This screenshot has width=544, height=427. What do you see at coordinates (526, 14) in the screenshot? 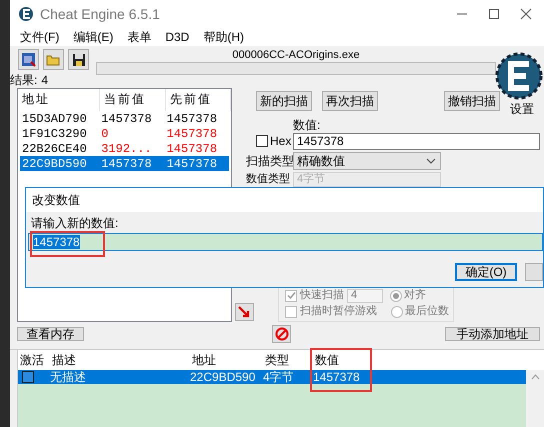
I see `close-icon` at bounding box center [526, 14].